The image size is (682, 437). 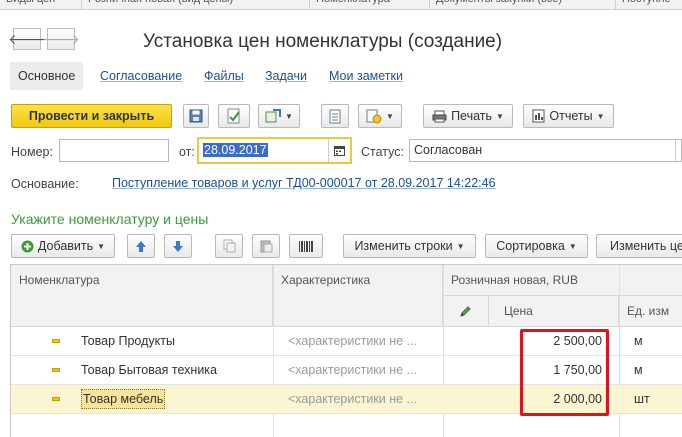 I want to click on settings-menu-button: ▼, so click(x=380, y=116).